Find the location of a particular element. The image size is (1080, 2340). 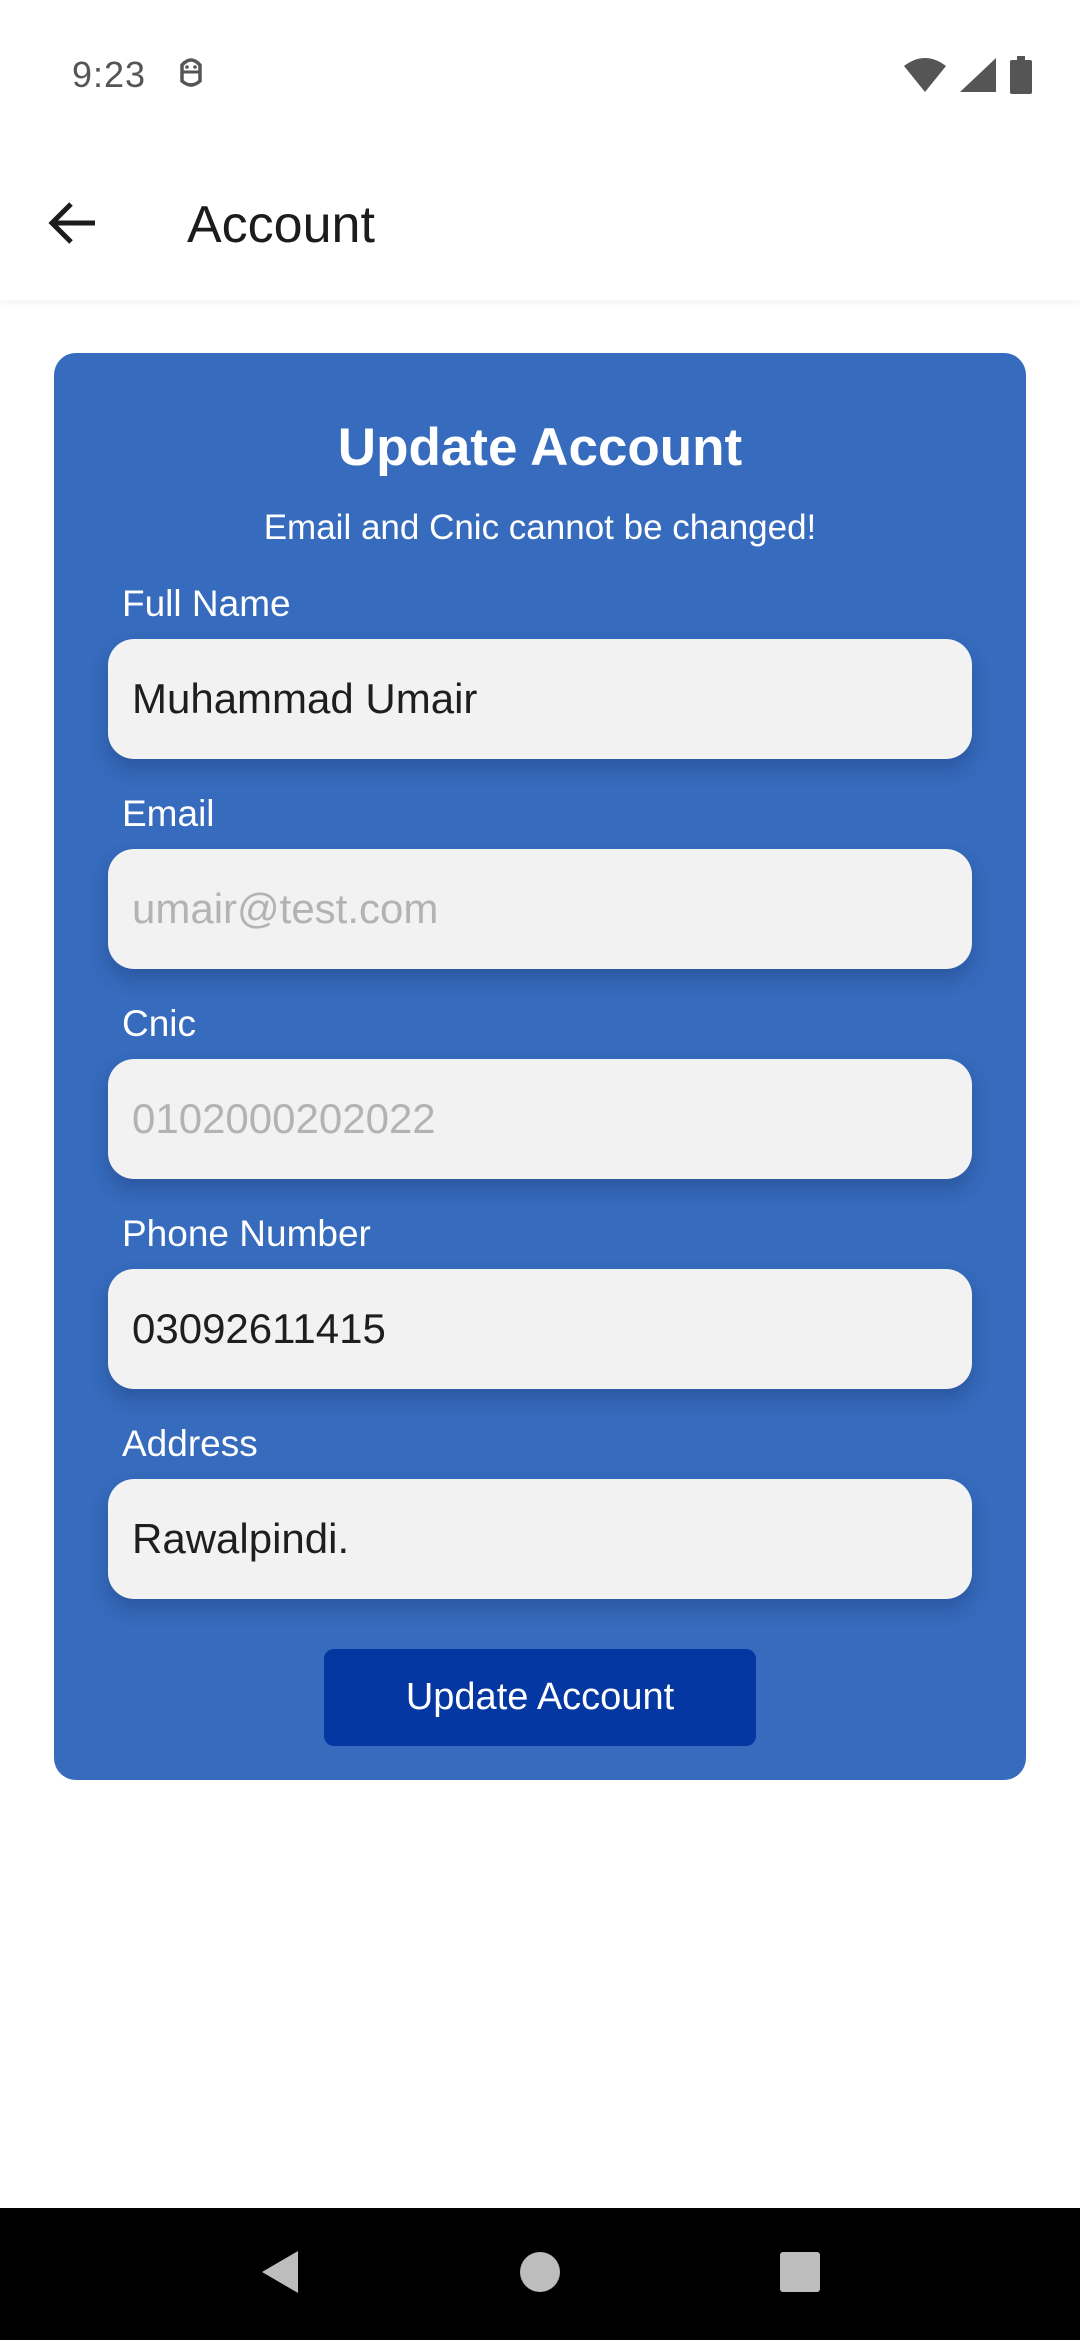

status-right is located at coordinates (968, 75).